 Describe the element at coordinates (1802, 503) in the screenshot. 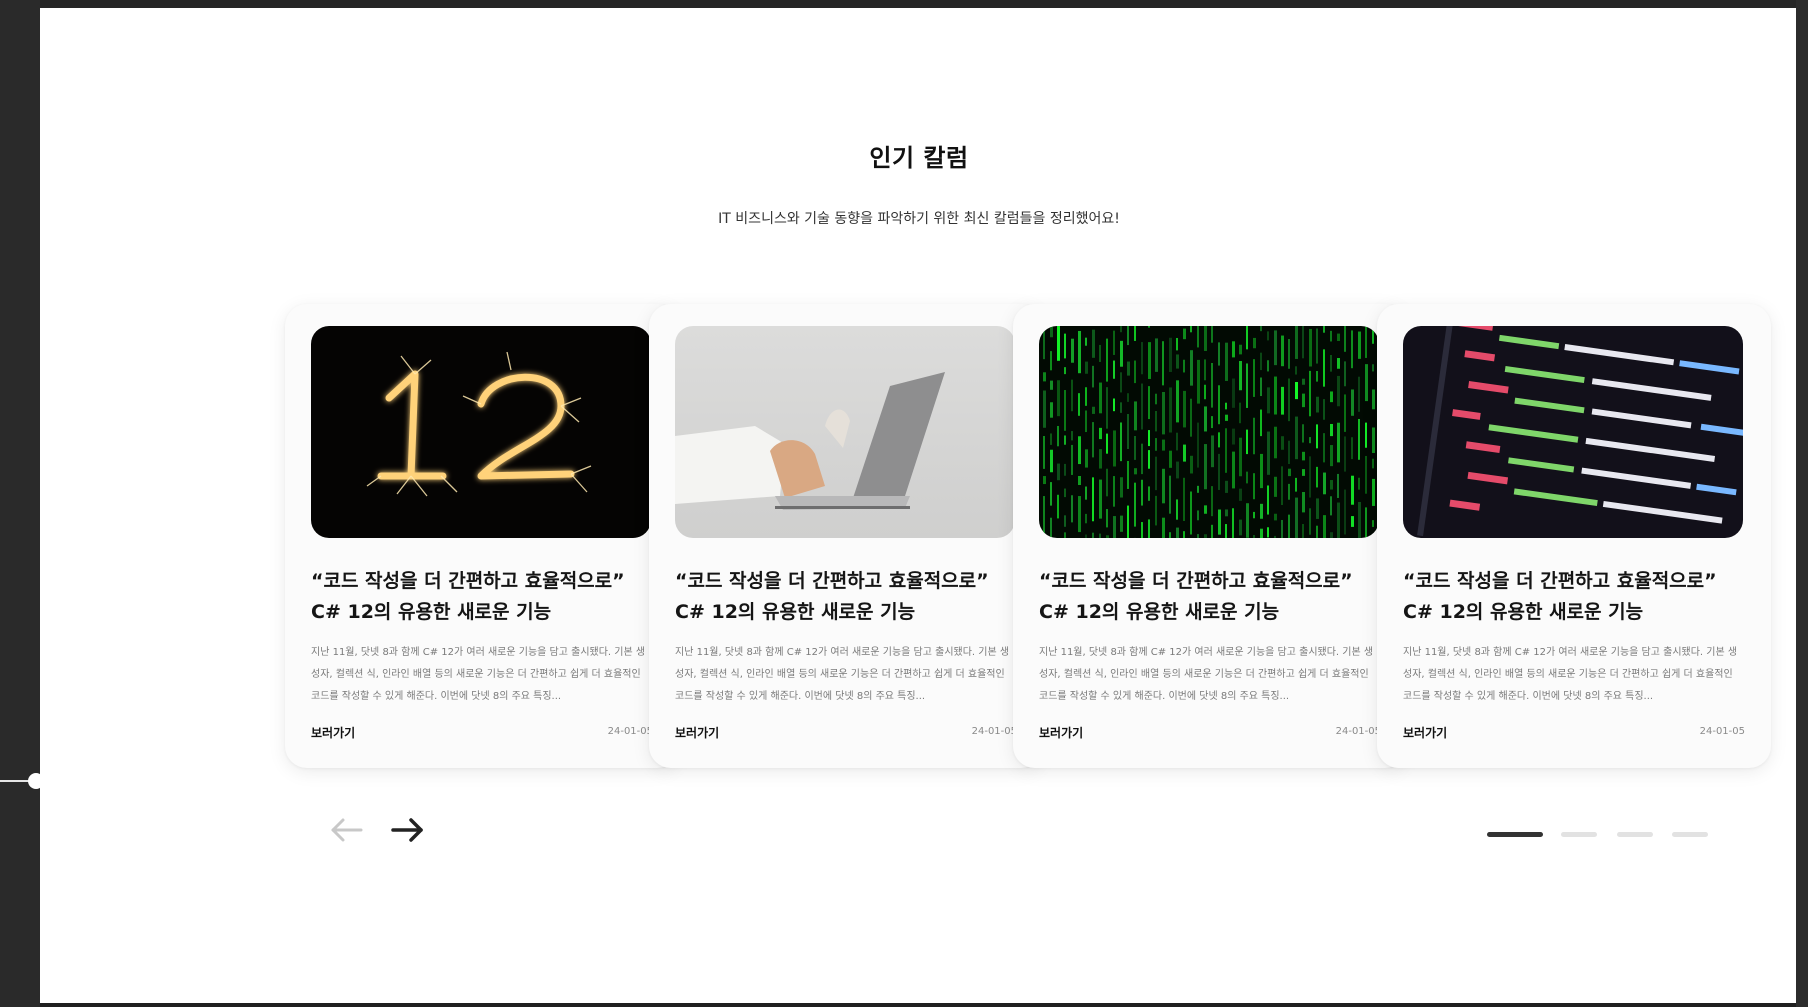

I see `right-window-edge` at that location.